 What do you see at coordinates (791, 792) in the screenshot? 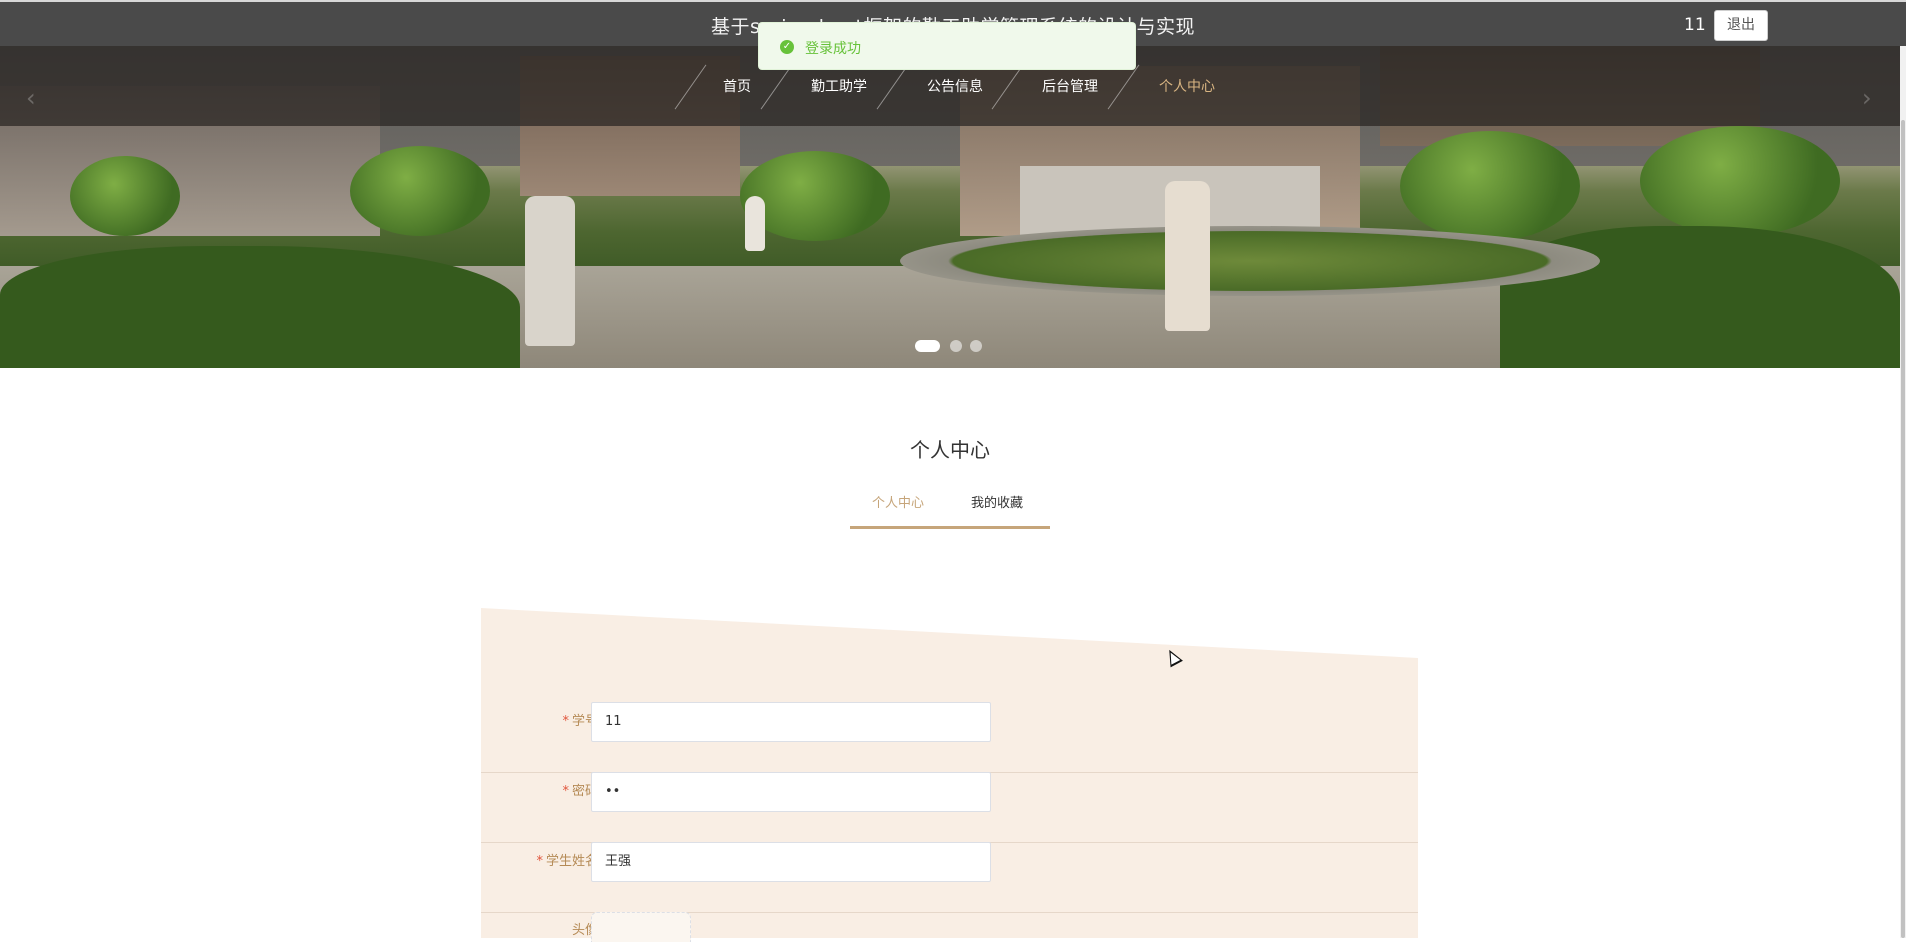
I see `password-input: ••` at bounding box center [791, 792].